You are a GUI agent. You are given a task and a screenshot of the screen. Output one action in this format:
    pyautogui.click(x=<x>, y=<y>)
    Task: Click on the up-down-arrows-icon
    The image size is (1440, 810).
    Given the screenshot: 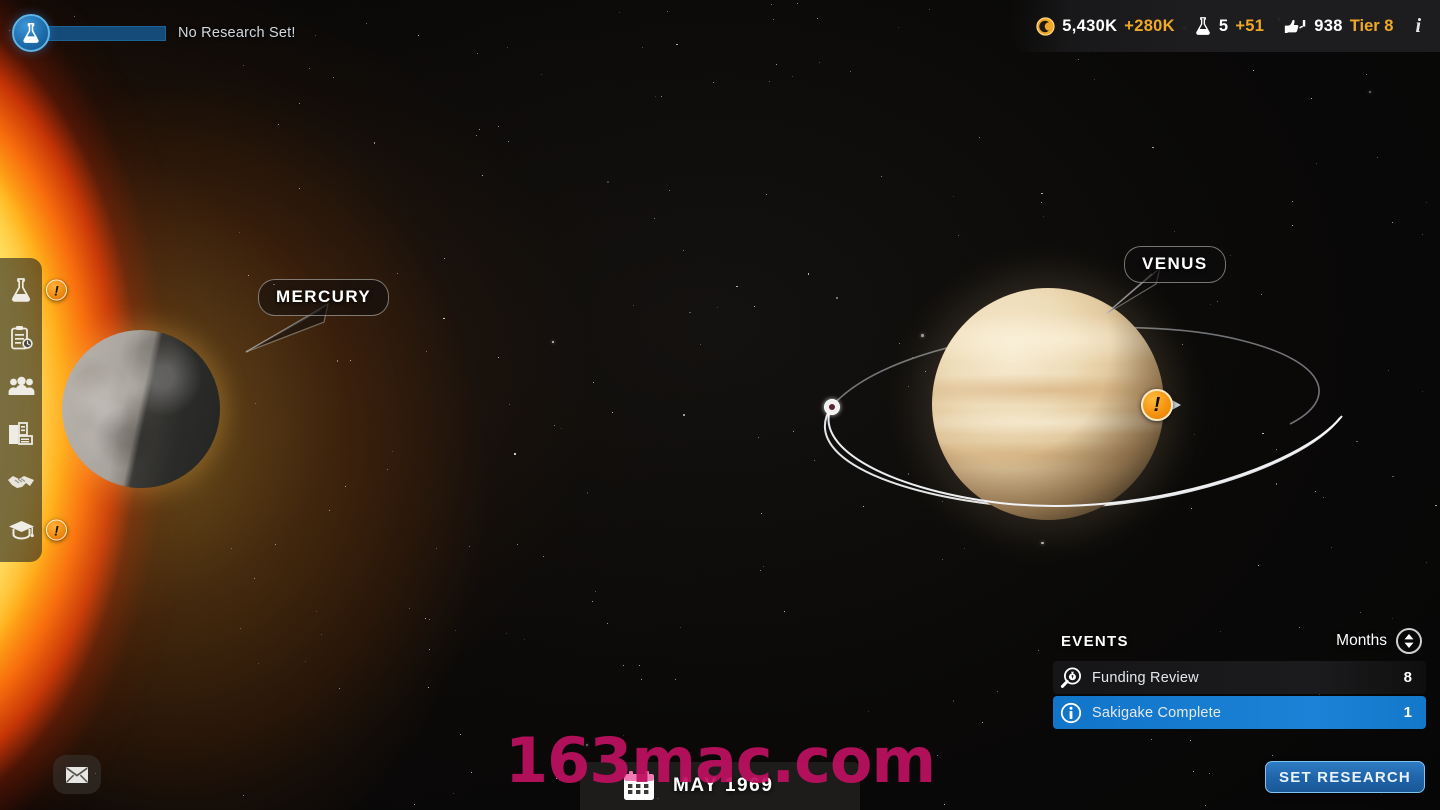 What is the action you would take?
    pyautogui.click(x=1409, y=641)
    